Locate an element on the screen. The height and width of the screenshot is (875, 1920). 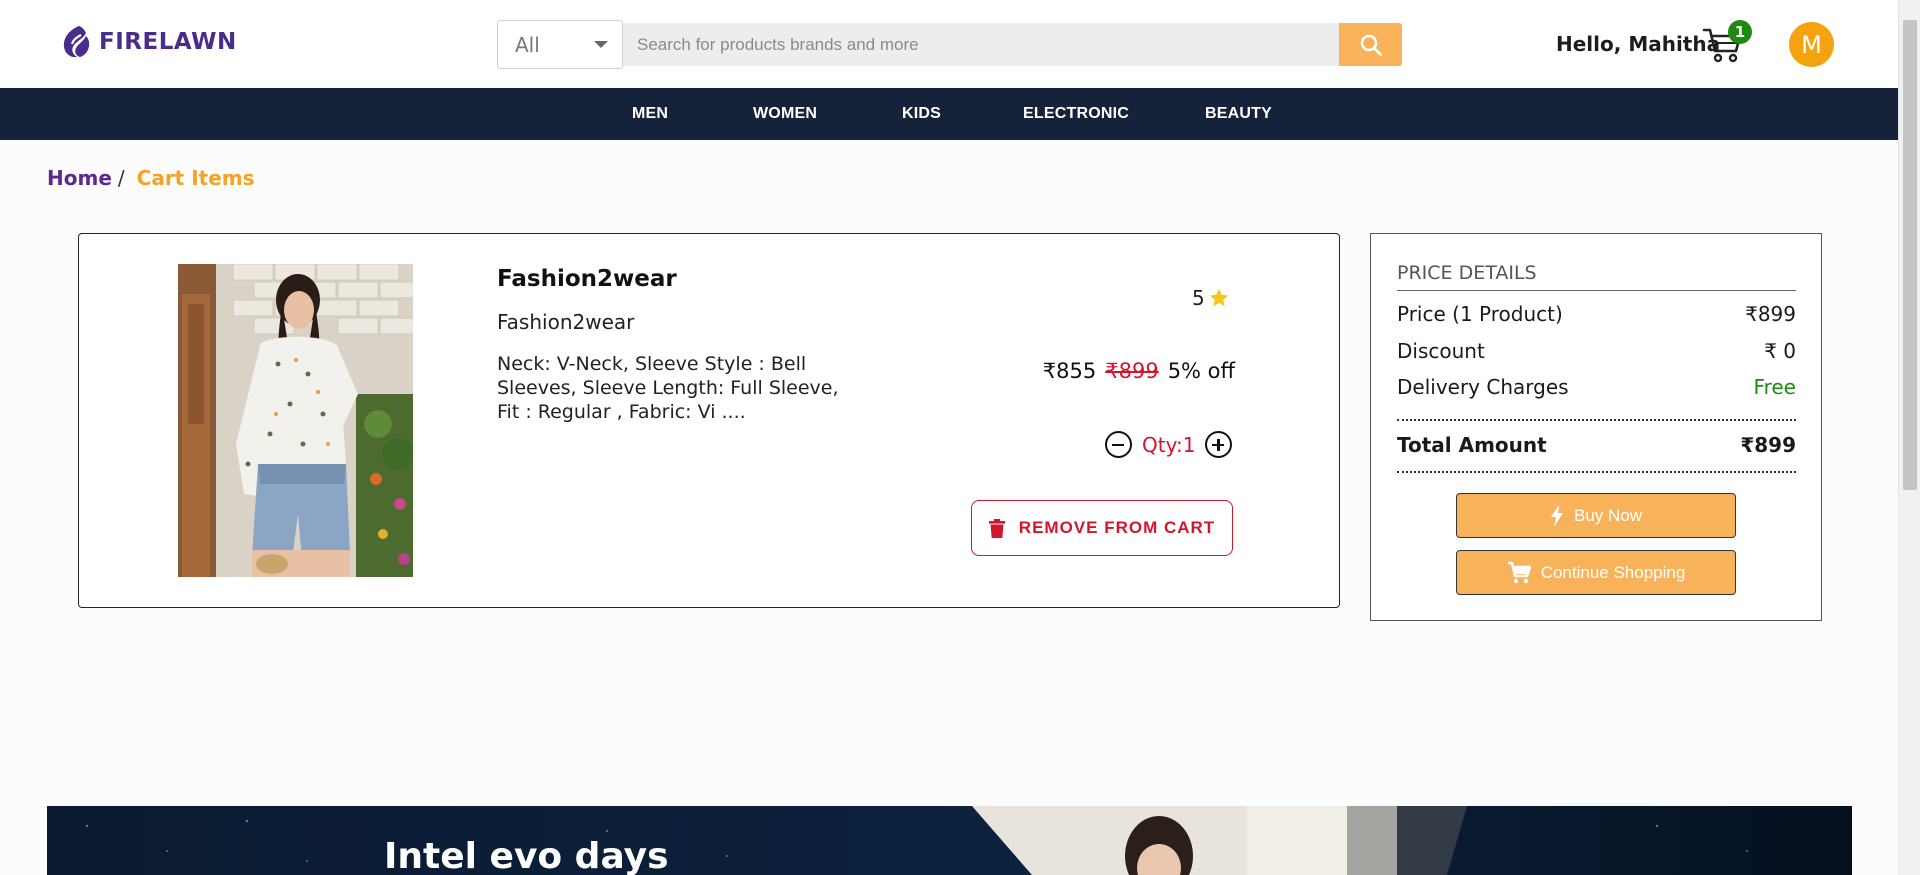
price-row: ₹855 ₹899 5% off is located at coordinates (1139, 371).